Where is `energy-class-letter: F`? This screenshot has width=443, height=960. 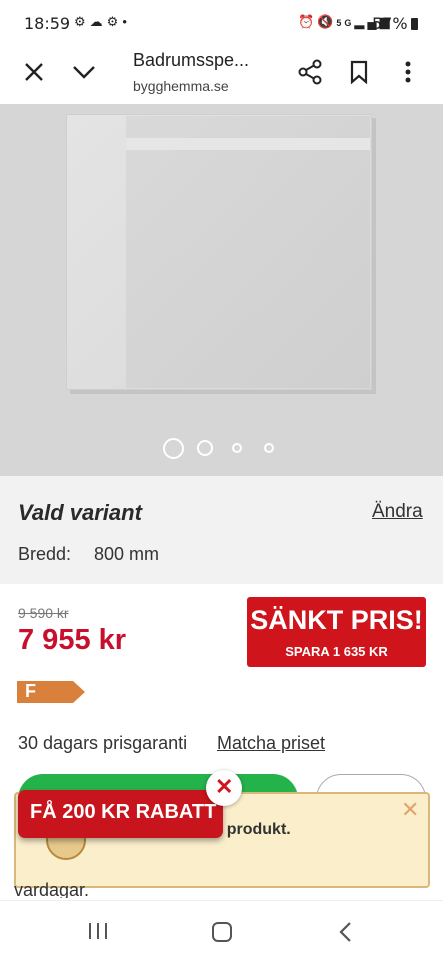
energy-class-letter: F is located at coordinates (30, 691).